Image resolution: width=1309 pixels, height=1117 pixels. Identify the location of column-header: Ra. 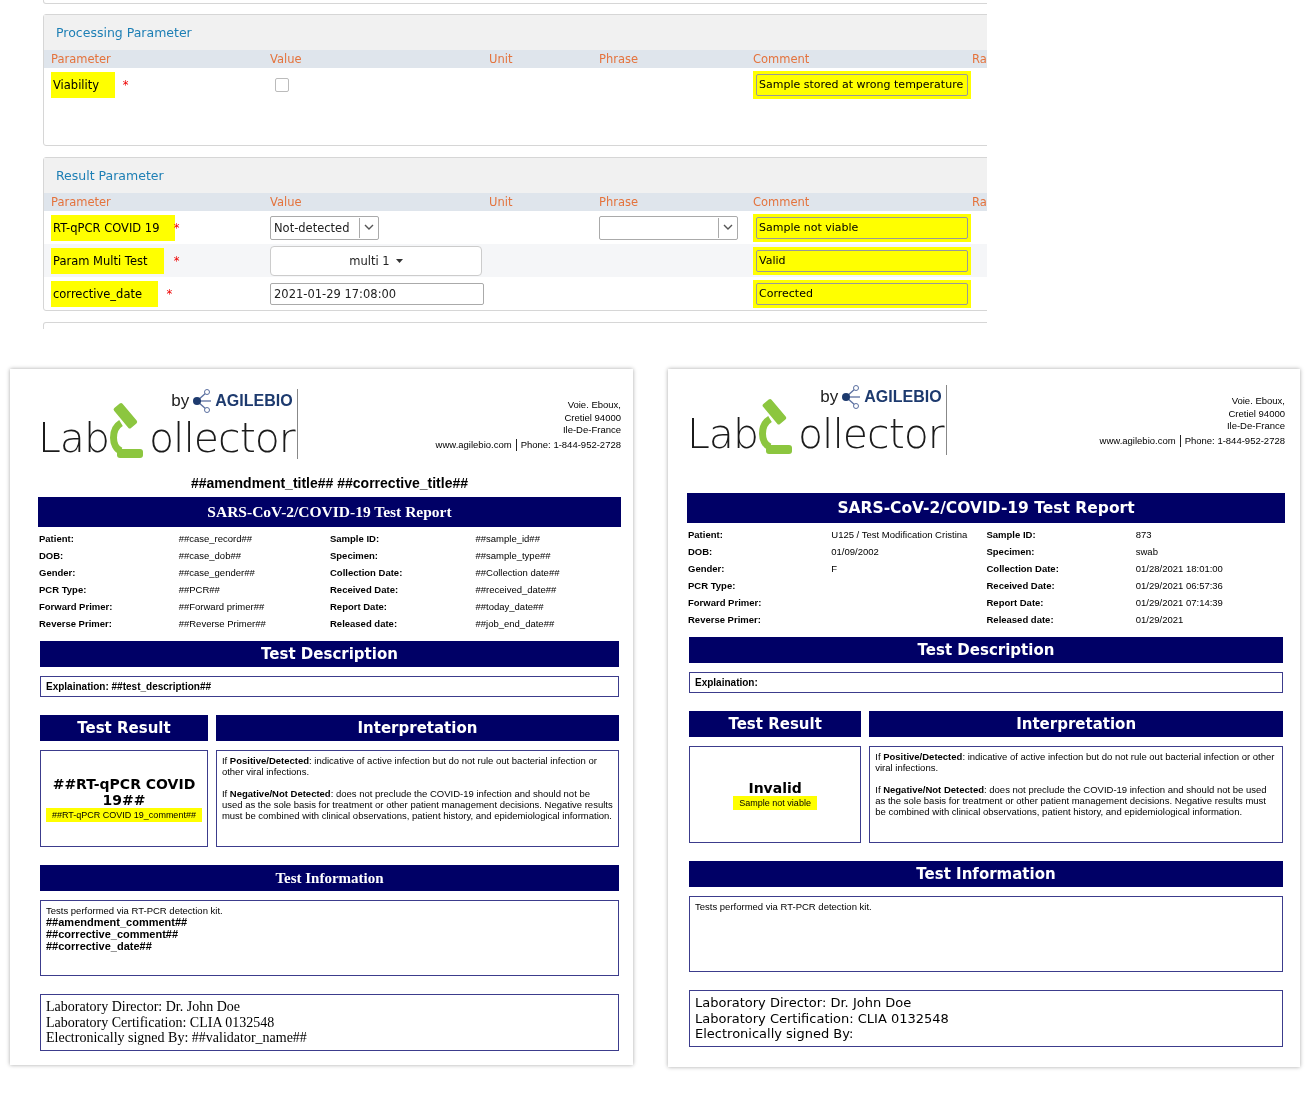
(979, 202).